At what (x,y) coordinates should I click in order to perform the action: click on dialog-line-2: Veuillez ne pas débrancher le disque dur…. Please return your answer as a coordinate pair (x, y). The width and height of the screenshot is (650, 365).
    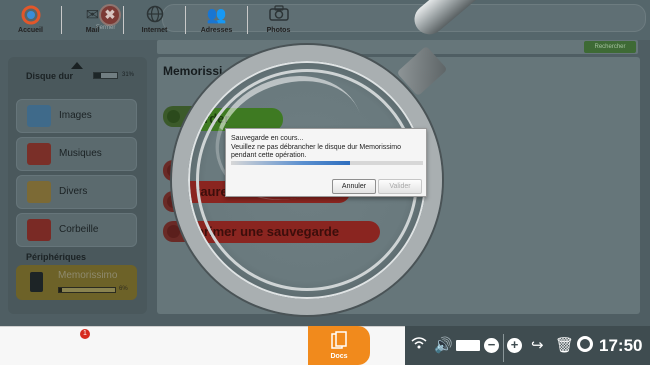
    Looking at the image, I should click on (316, 147).